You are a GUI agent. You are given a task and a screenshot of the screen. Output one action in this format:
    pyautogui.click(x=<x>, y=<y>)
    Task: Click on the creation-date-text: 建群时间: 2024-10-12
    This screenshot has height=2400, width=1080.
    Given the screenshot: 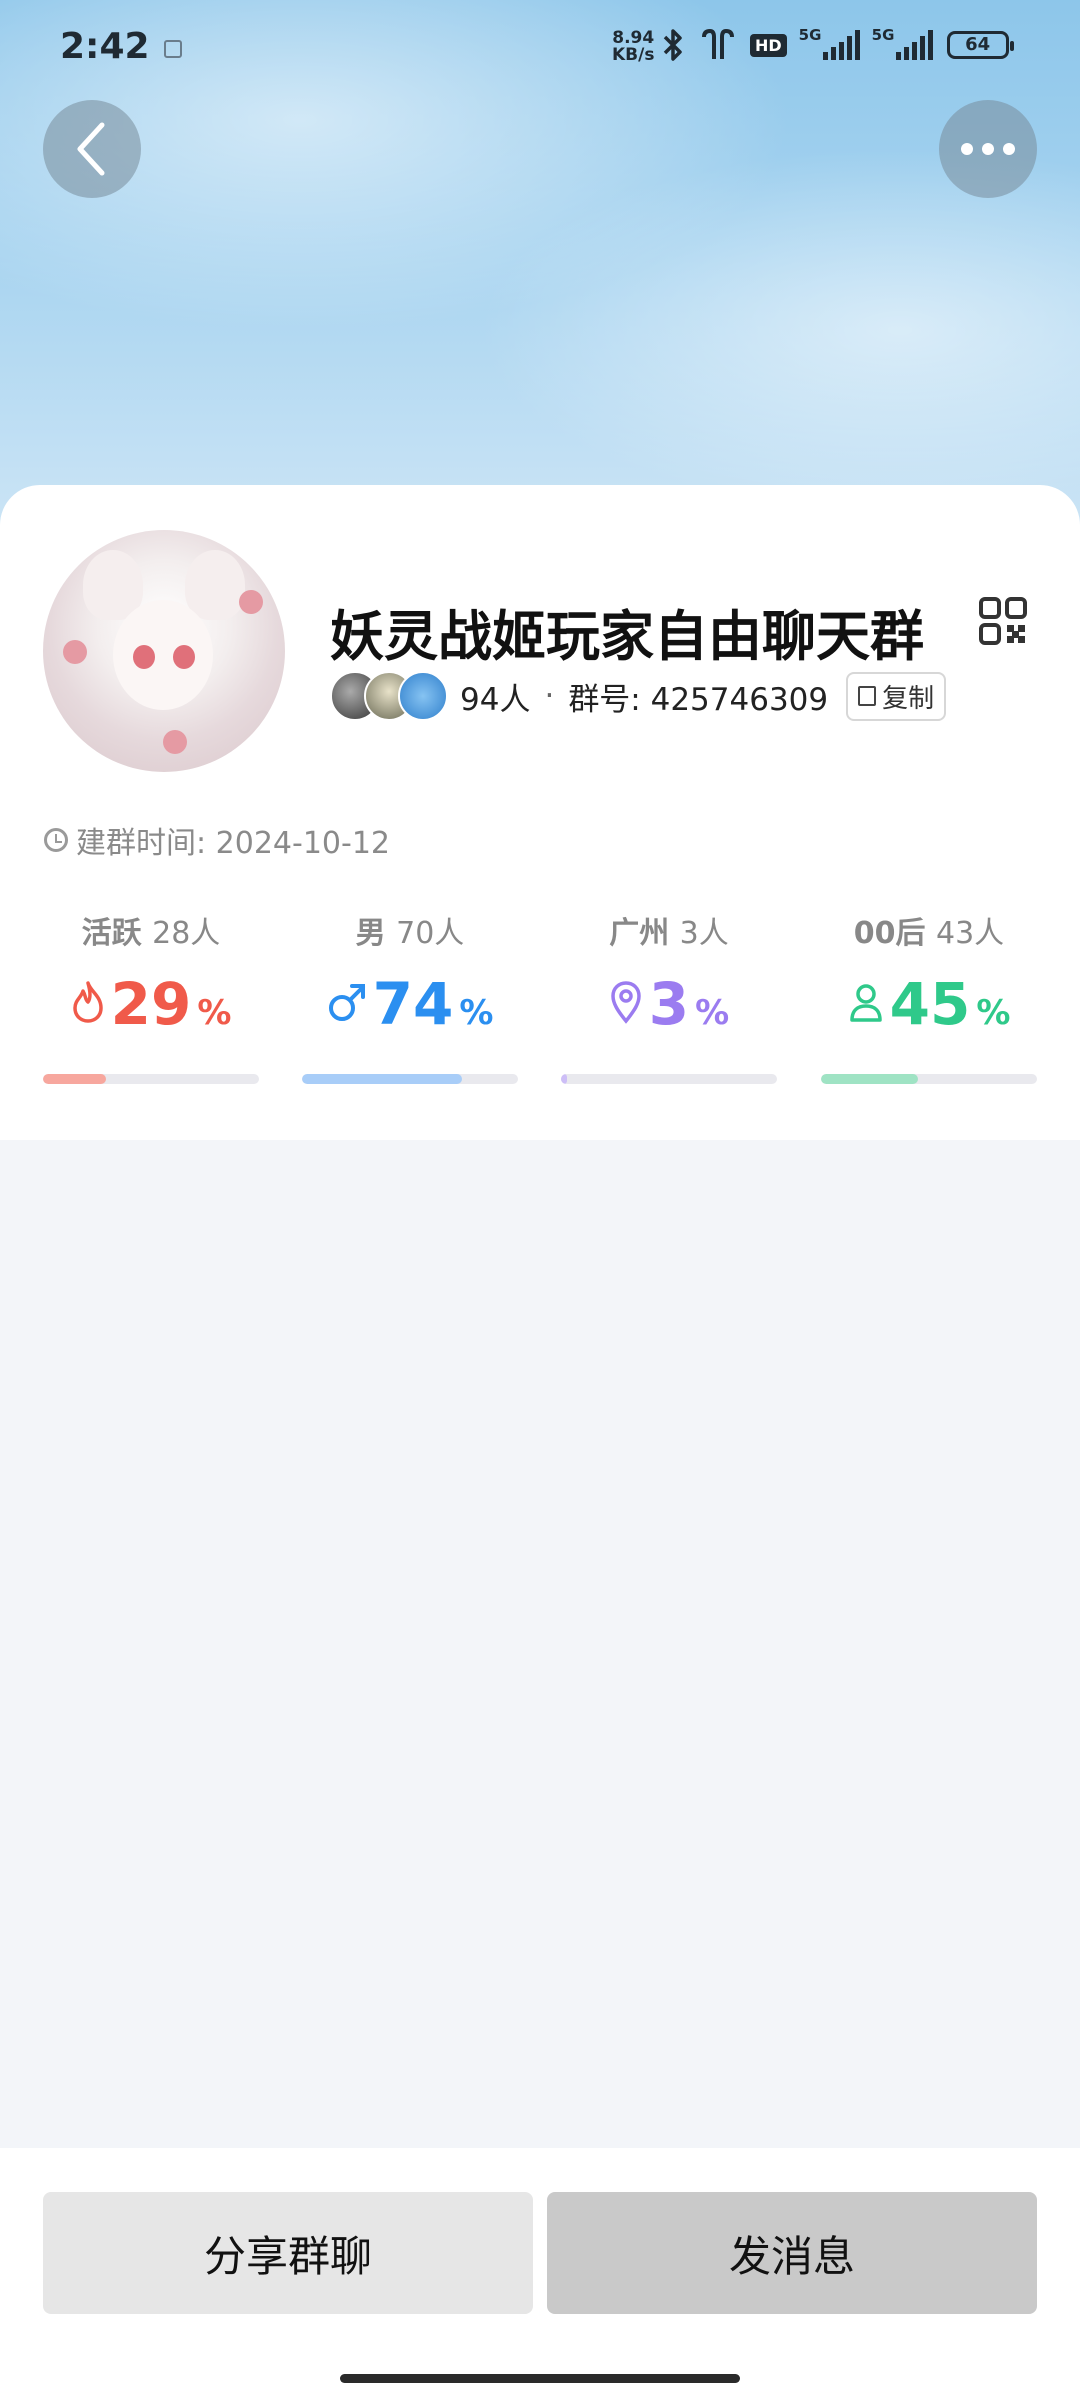 What is the action you would take?
    pyautogui.click(x=233, y=843)
    